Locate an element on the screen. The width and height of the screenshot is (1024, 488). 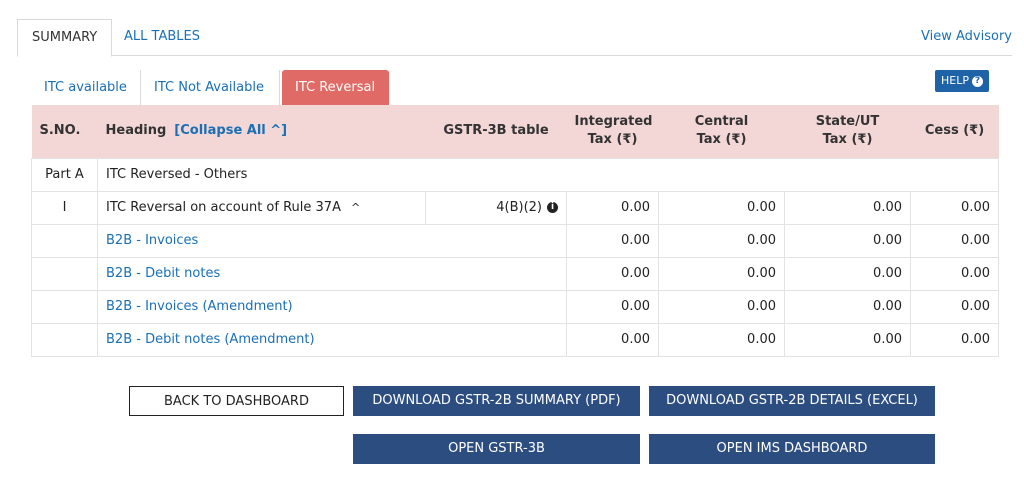
heading-label: Heading is located at coordinates (136, 131).